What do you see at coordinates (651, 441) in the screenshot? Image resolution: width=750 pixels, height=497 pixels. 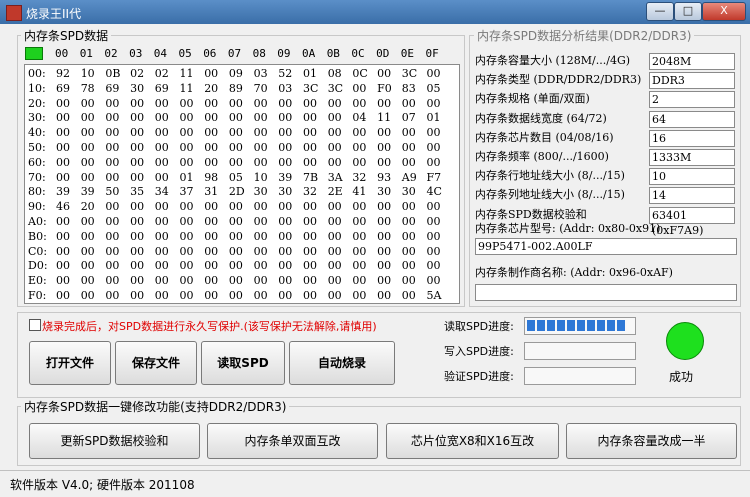 I see `halve-capacity-button: 内存条容量改成一半` at bounding box center [651, 441].